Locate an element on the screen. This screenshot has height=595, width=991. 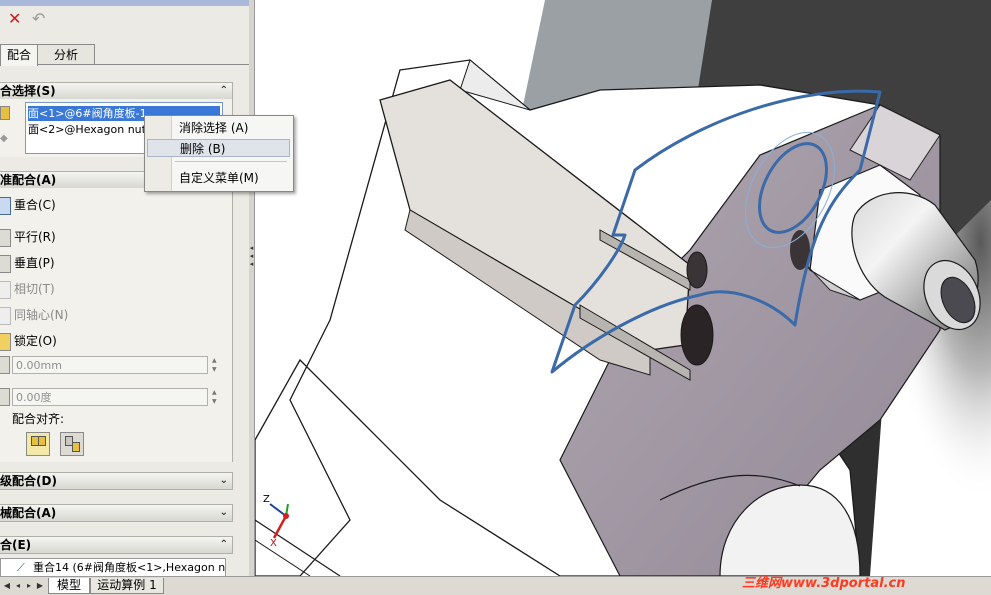
selection-filter-icon is located at coordinates (5, 113).